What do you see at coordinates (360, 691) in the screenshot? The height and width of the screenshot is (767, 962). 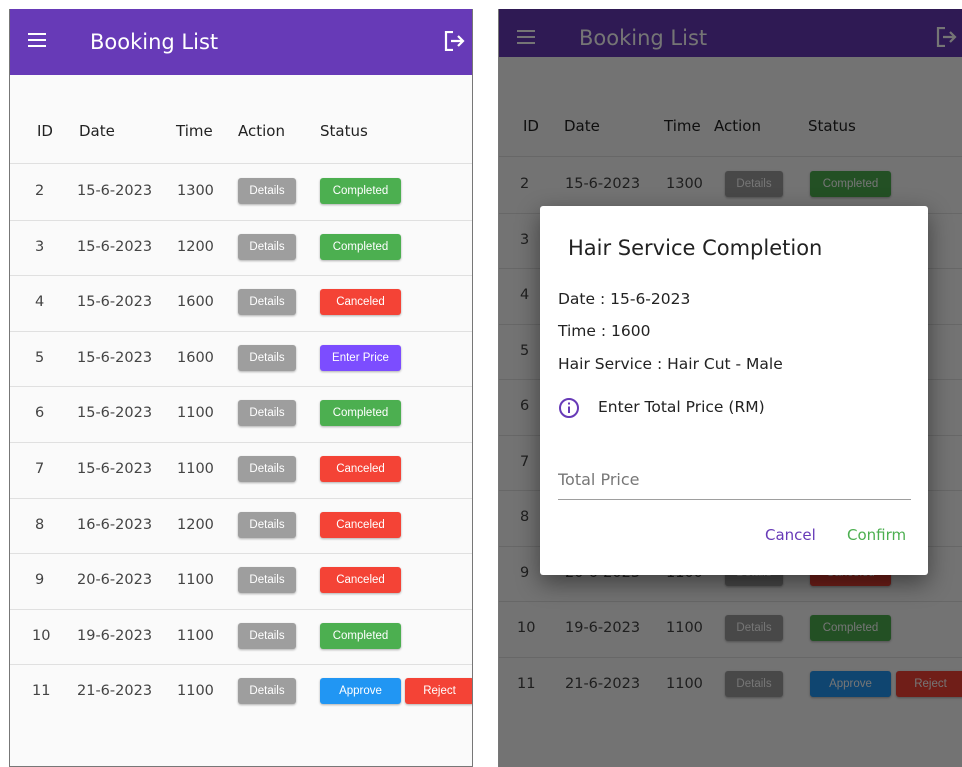 I see `approve-button: Approve` at bounding box center [360, 691].